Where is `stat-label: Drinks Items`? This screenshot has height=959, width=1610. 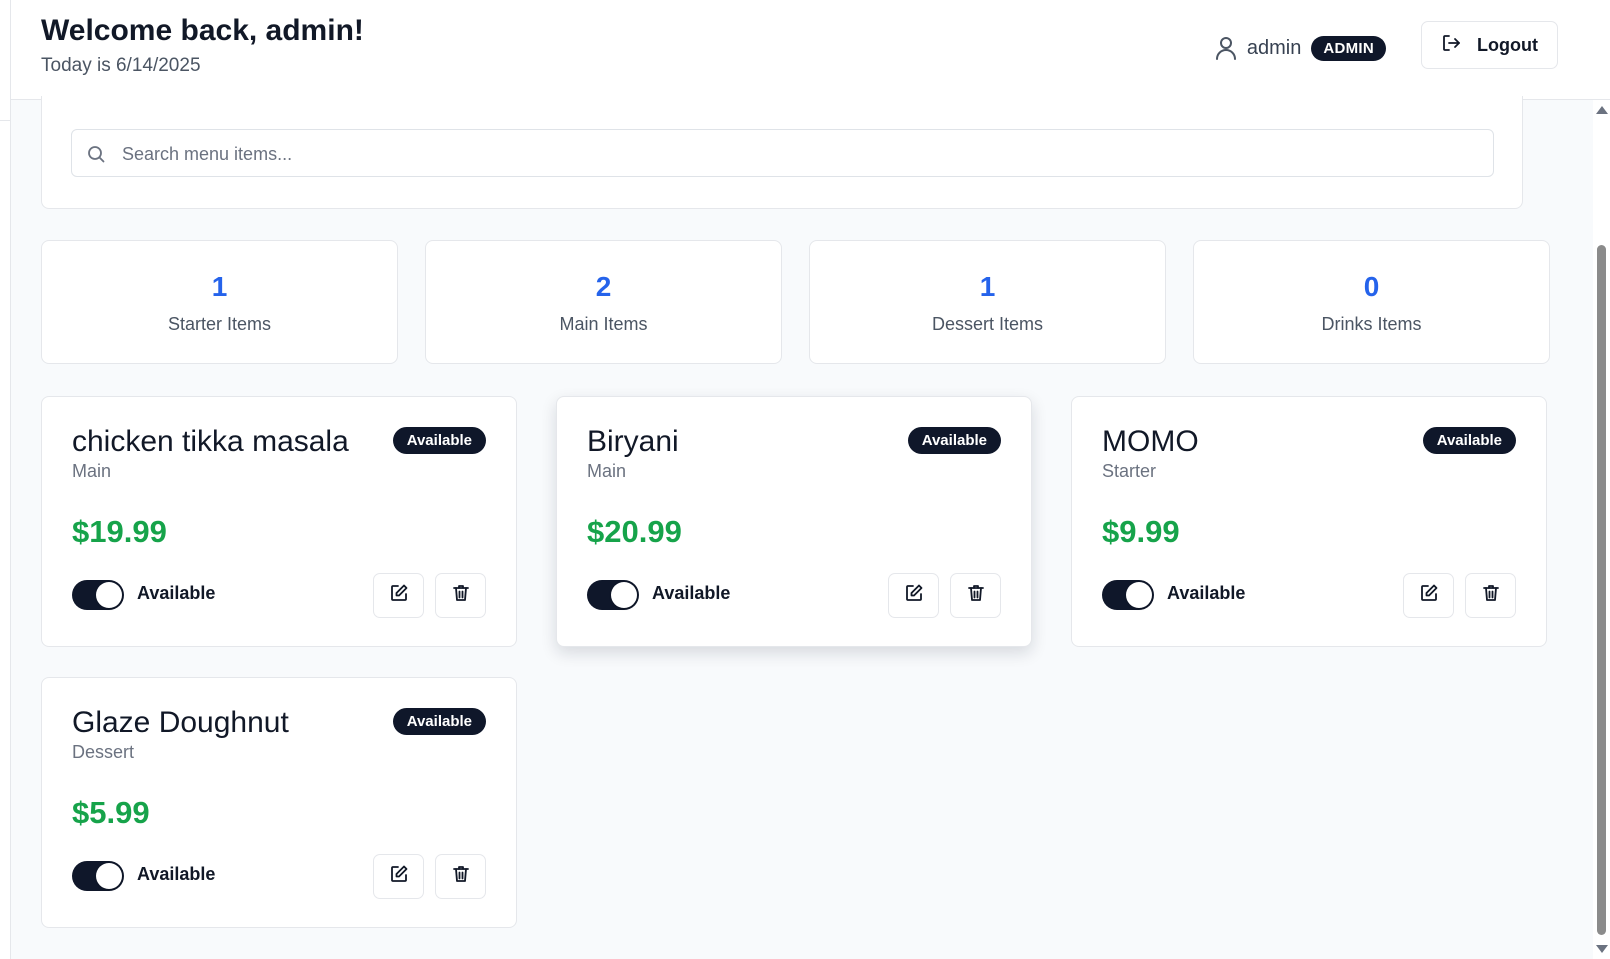
stat-label: Drinks Items is located at coordinates (1371, 324).